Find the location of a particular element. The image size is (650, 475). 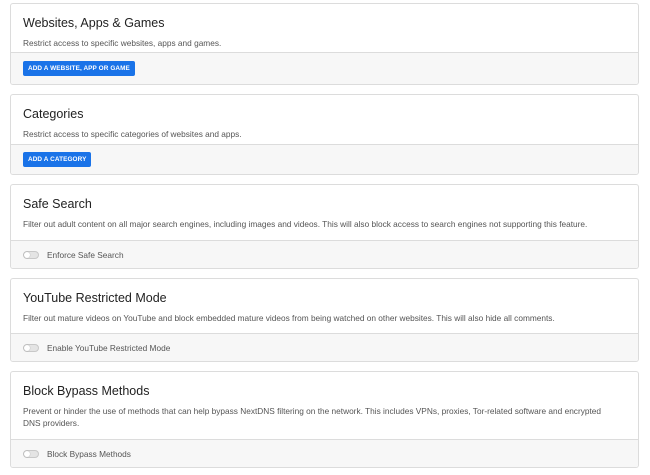

add-category-button: ADD A CATEGORY is located at coordinates (57, 159).